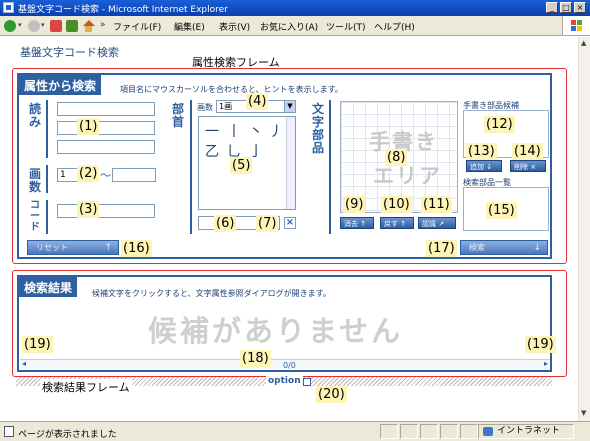  What do you see at coordinates (88, 126) in the screenshot?
I see `marker-1: (1)` at bounding box center [88, 126].